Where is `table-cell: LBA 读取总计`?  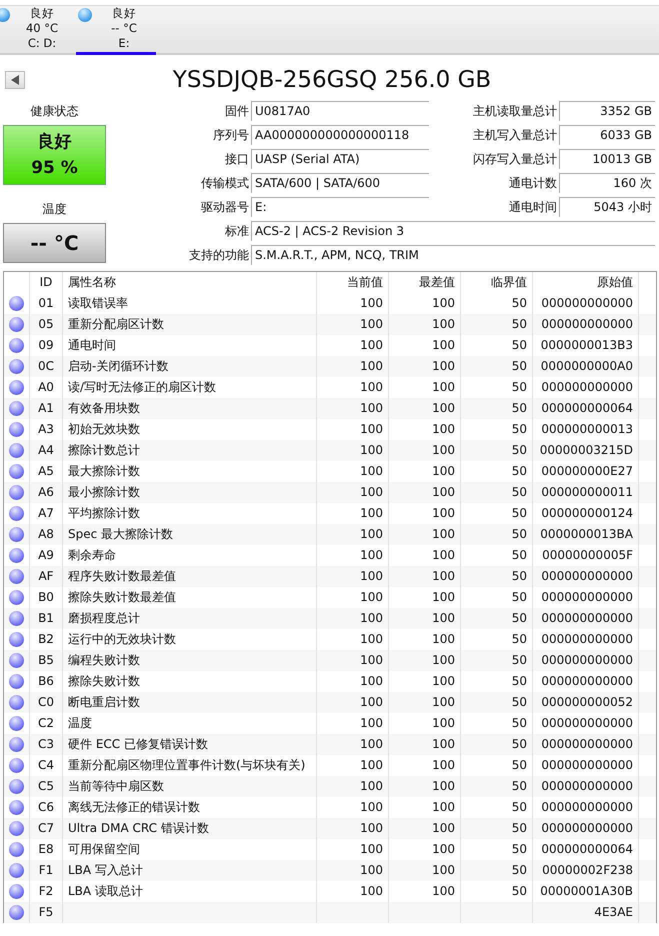
table-cell: LBA 读取总计 is located at coordinates (105, 891).